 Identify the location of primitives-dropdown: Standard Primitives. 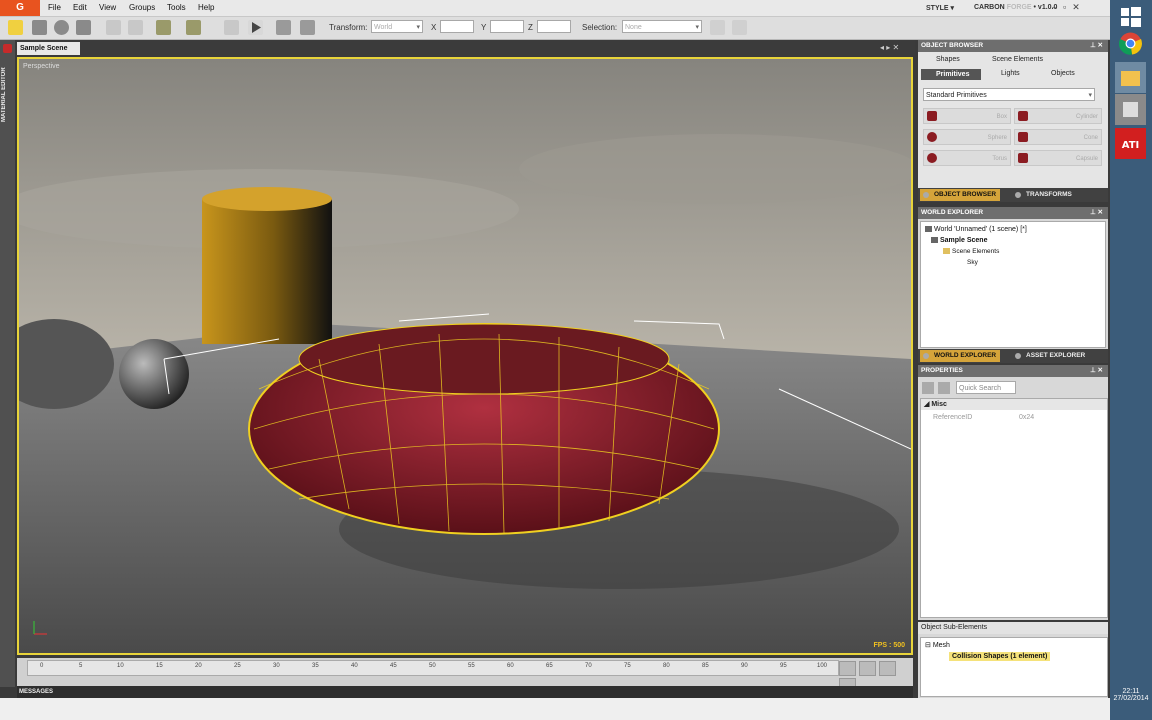
(1009, 95).